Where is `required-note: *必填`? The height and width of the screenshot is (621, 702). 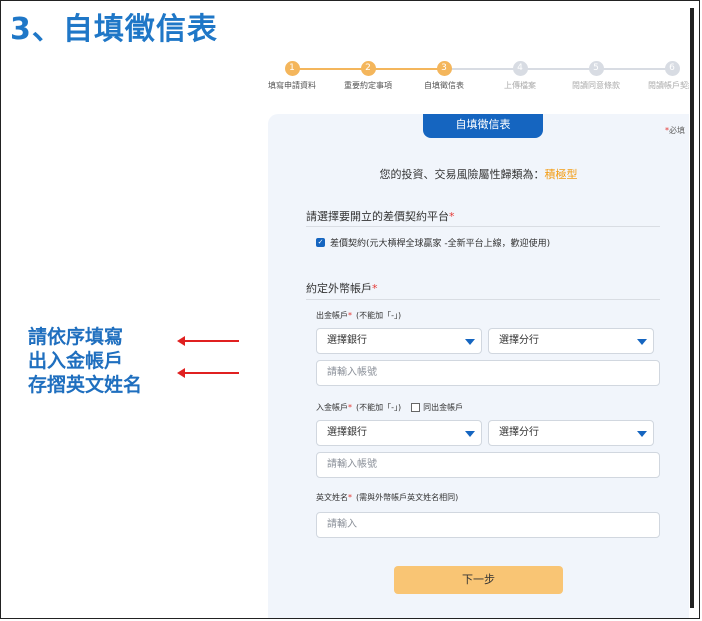 required-note: *必填 is located at coordinates (675, 130).